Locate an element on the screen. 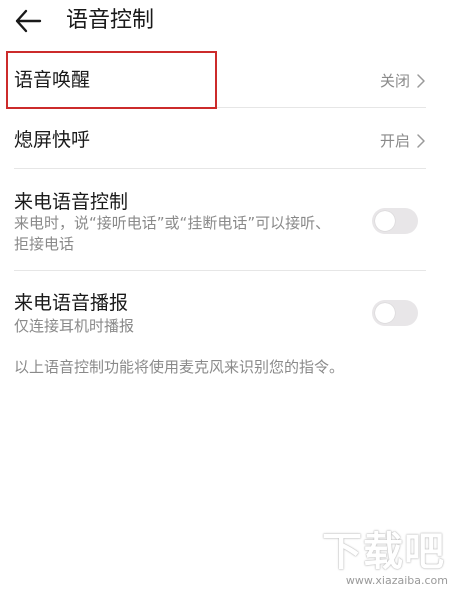  incoming-call-voice-control-title: 来电语音控制 is located at coordinates (71, 202).